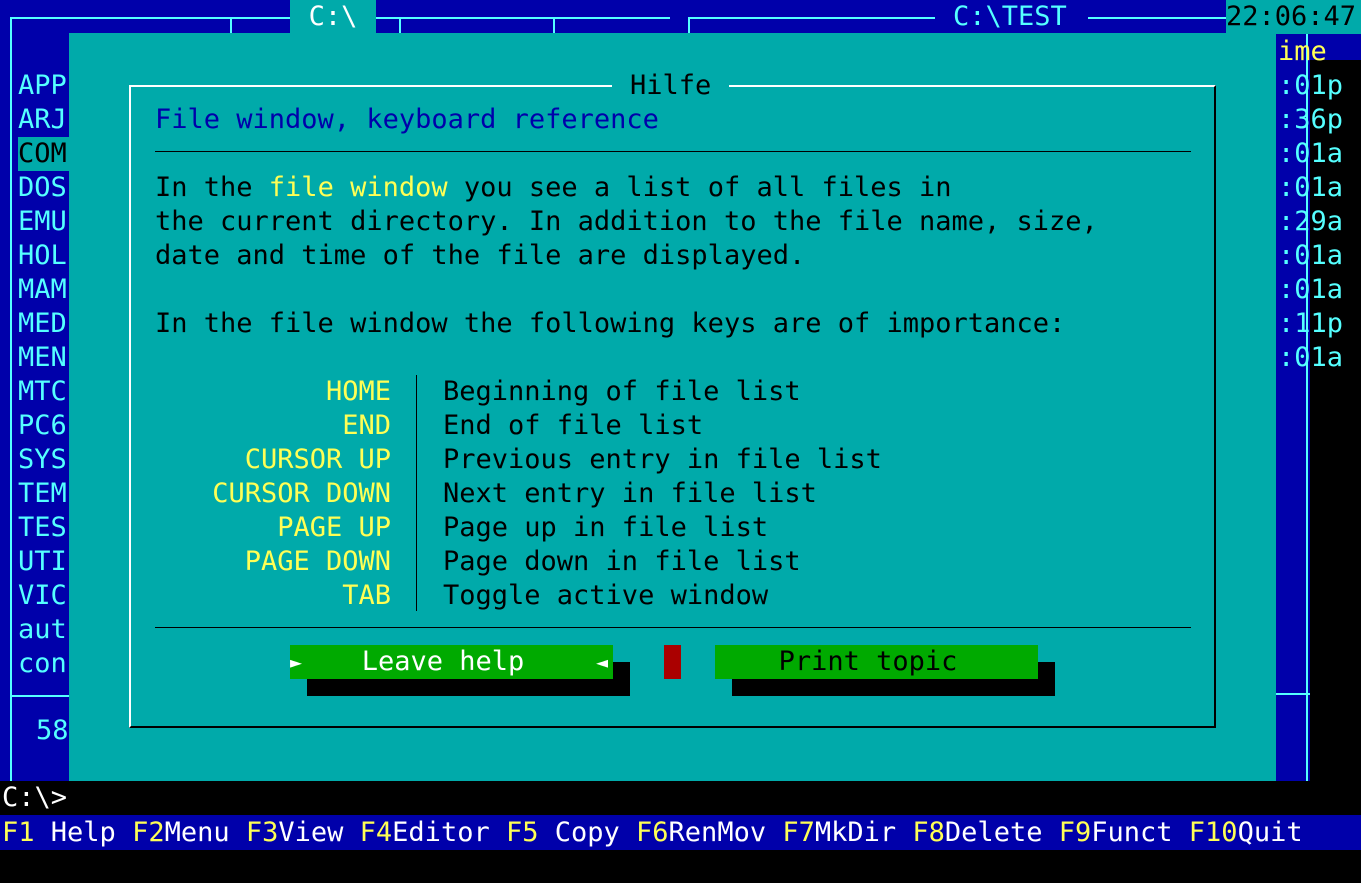 This screenshot has height=883, width=1361. Describe the element at coordinates (606, 595) in the screenshot. I see `key-description: Toggle active window` at that location.